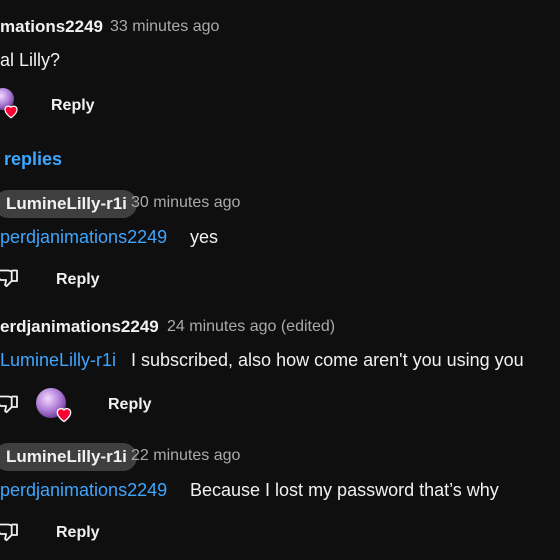 The width and height of the screenshot is (560, 560). I want to click on reply-author: erdjanimations2249, so click(79, 327).